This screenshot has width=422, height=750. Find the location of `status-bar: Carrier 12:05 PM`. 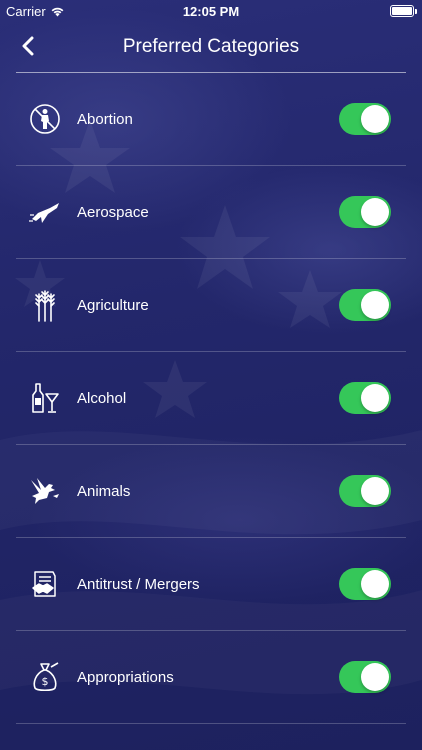

status-bar: Carrier 12:05 PM is located at coordinates (211, 11).